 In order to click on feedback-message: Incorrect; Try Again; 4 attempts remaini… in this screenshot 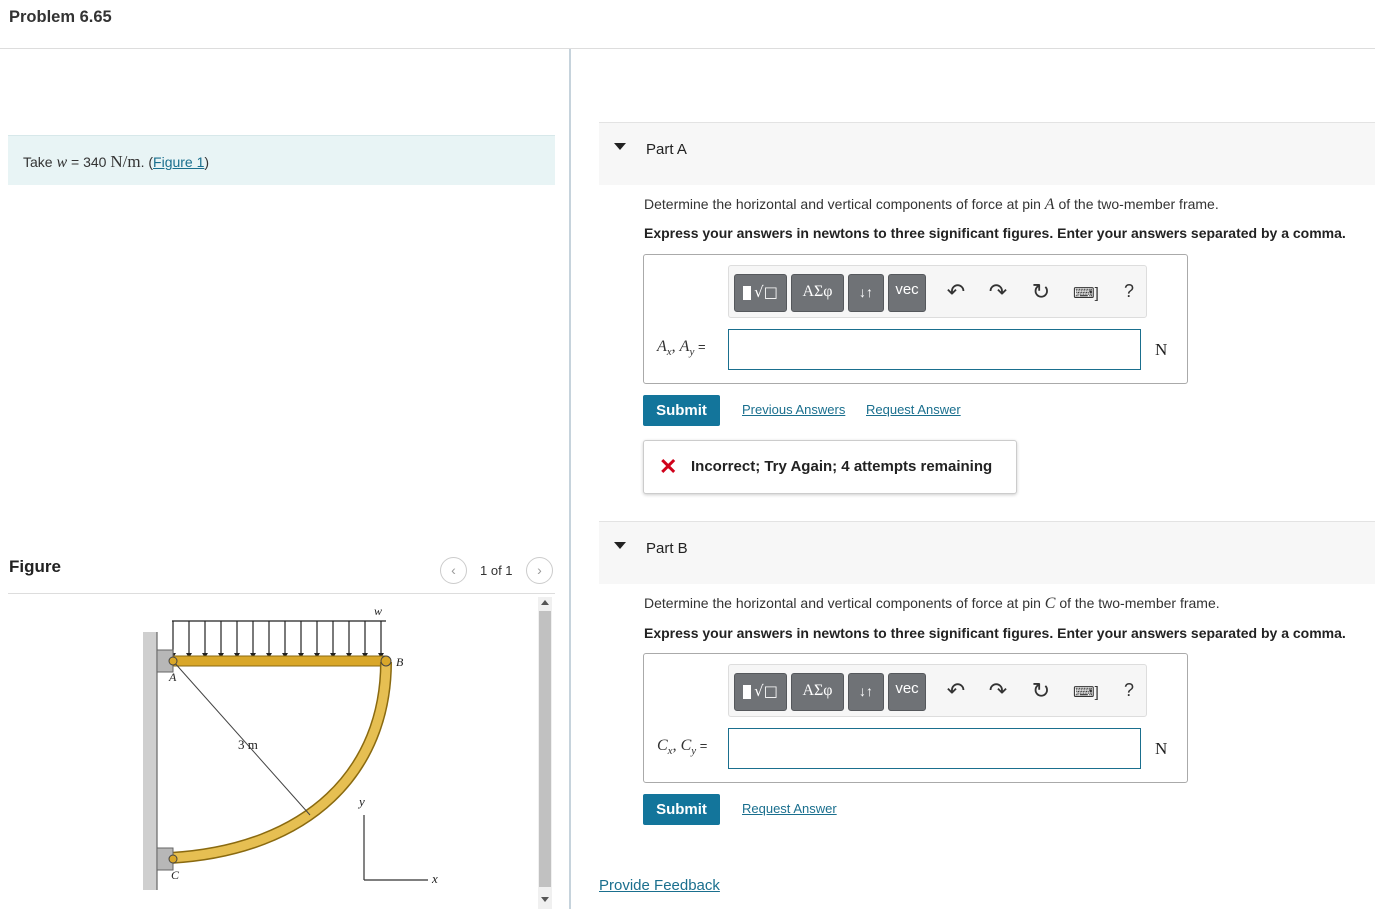, I will do `click(842, 466)`.